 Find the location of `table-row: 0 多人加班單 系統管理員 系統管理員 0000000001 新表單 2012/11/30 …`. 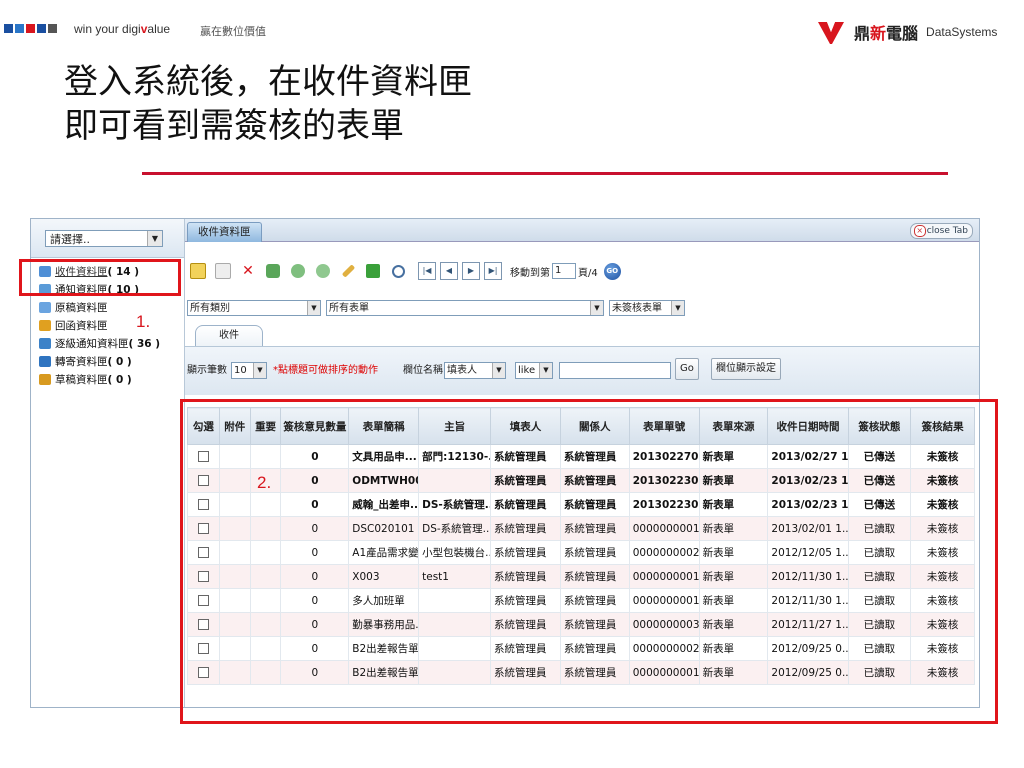

table-row: 0 多人加班單 系統管理員 系統管理員 0000000001 新表單 2012/11/30 … is located at coordinates (581, 600).